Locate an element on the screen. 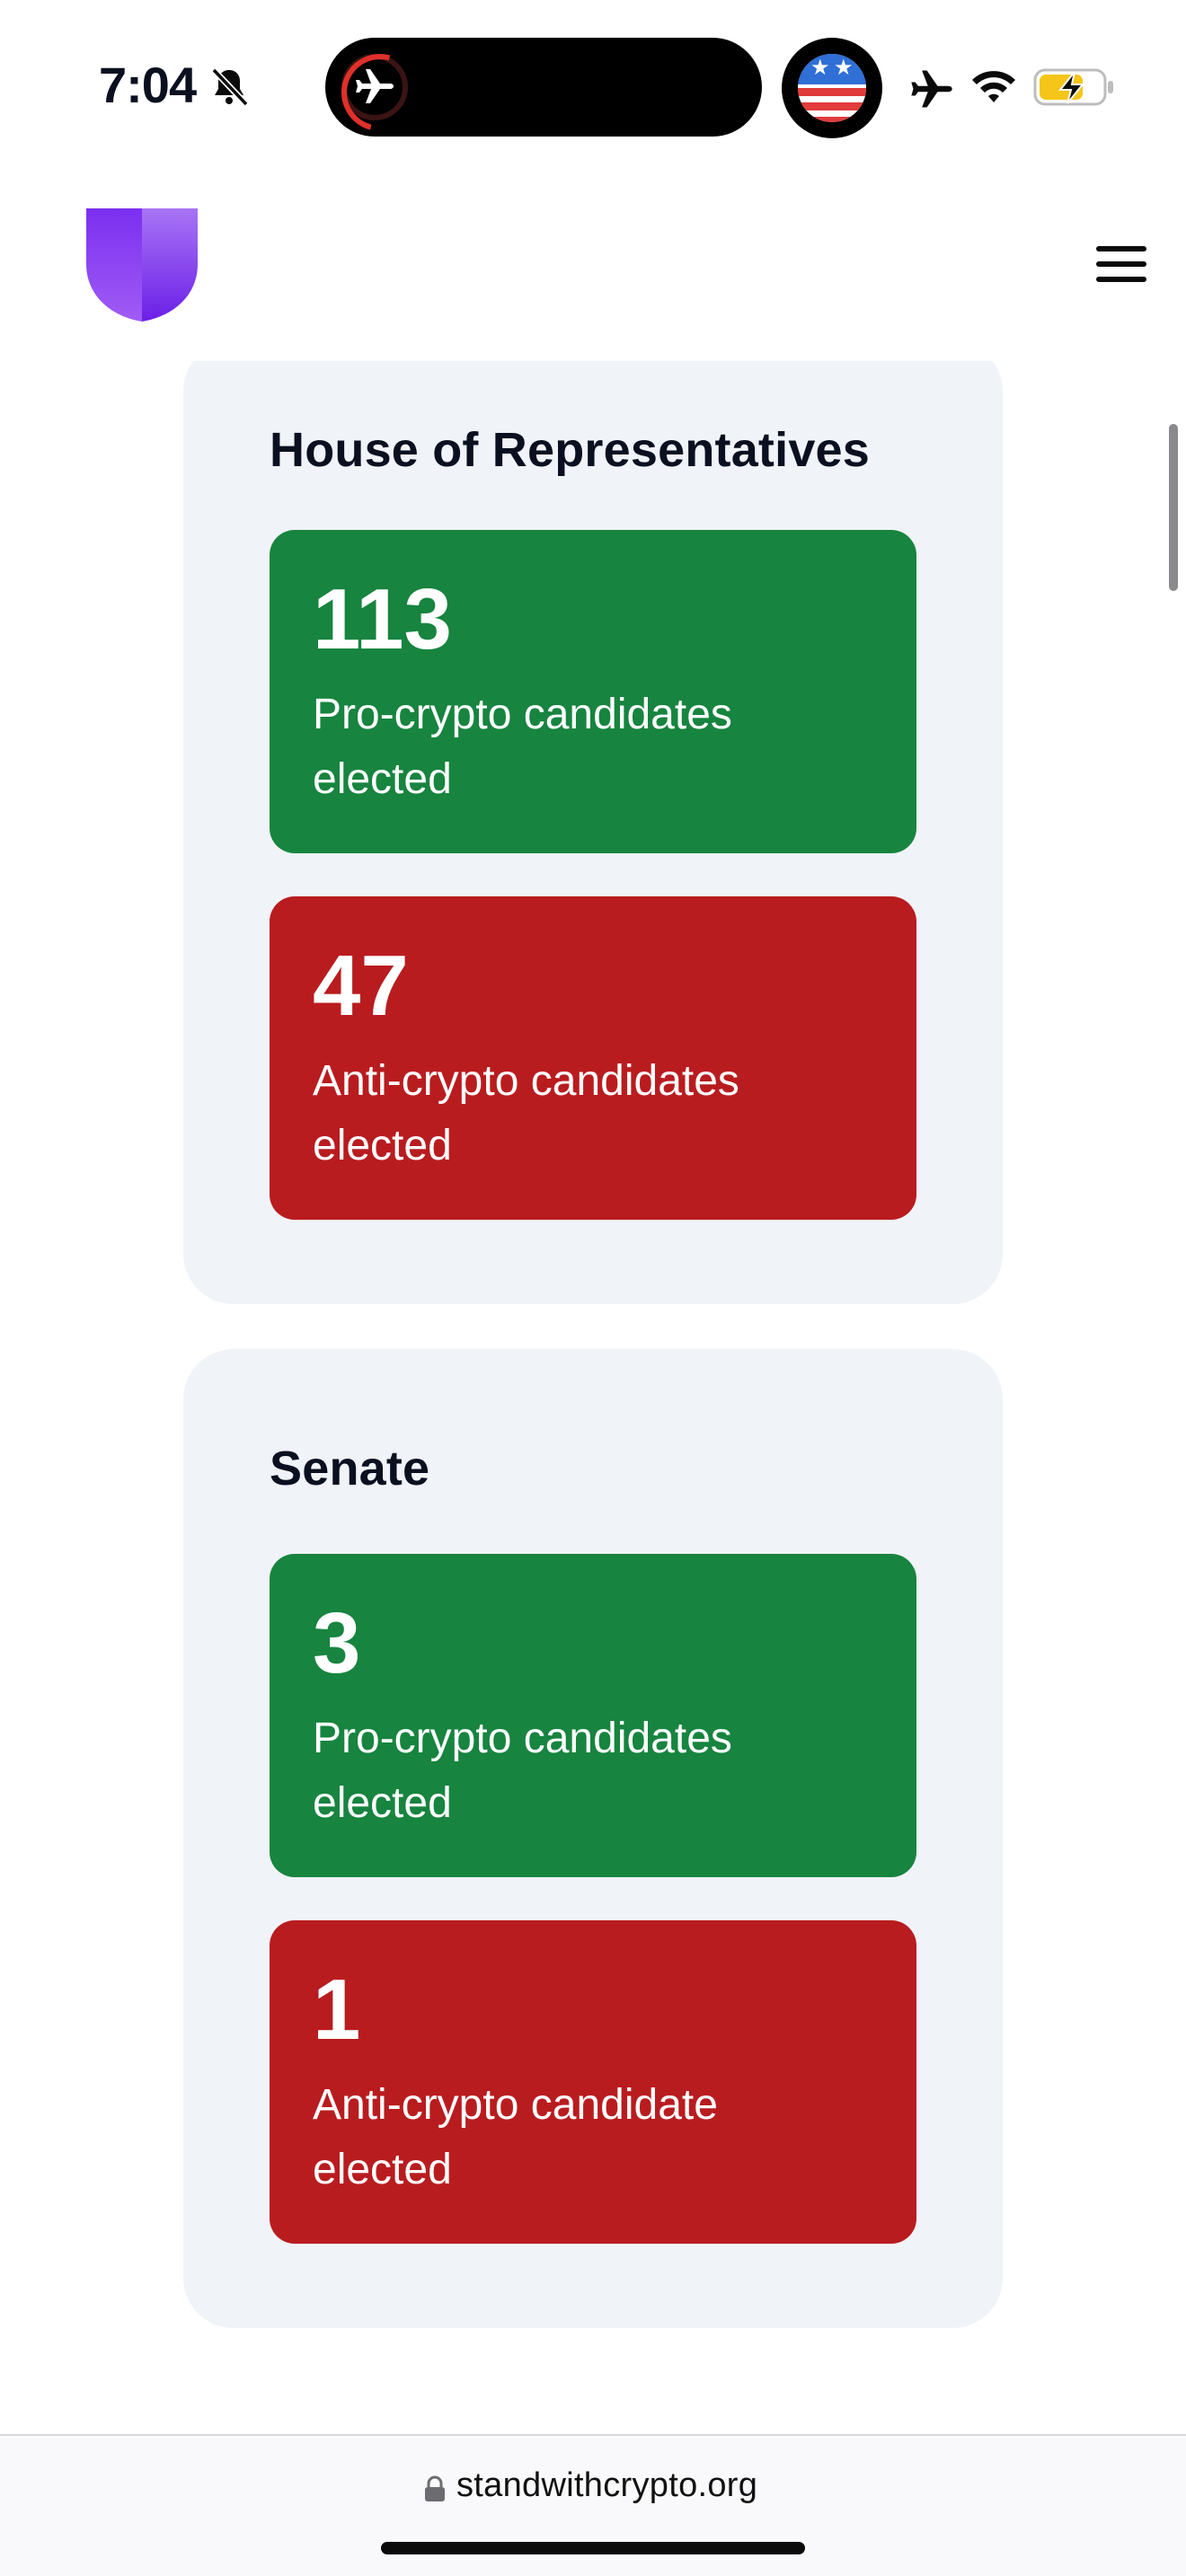 The image size is (1186, 2576). house-anti-count: 47 is located at coordinates (361, 986).